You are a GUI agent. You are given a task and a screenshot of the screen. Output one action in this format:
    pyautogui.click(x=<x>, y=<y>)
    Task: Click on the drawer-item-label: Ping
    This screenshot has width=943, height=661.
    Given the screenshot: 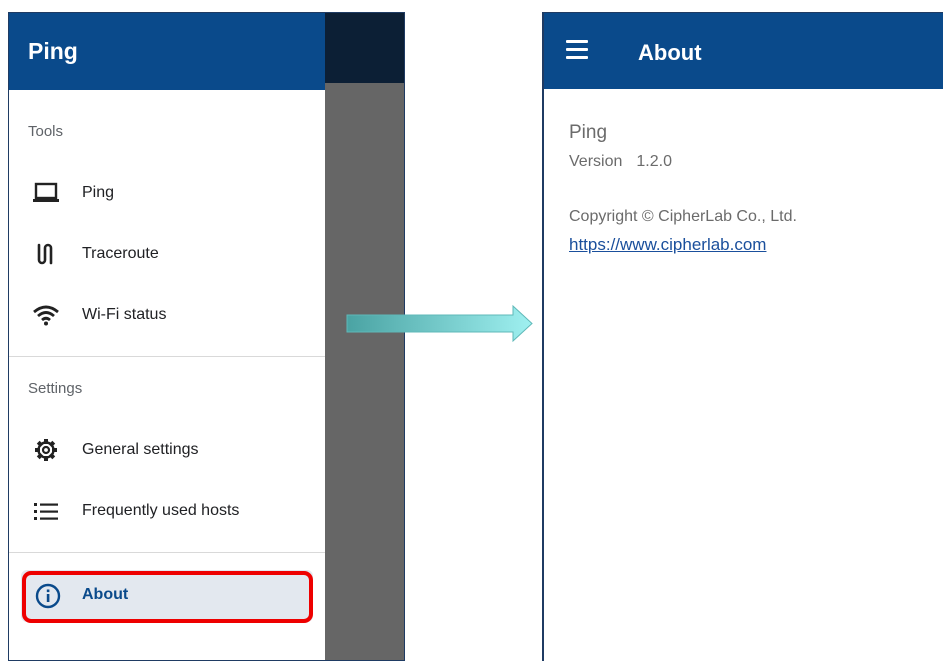 What is the action you would take?
    pyautogui.click(x=98, y=192)
    